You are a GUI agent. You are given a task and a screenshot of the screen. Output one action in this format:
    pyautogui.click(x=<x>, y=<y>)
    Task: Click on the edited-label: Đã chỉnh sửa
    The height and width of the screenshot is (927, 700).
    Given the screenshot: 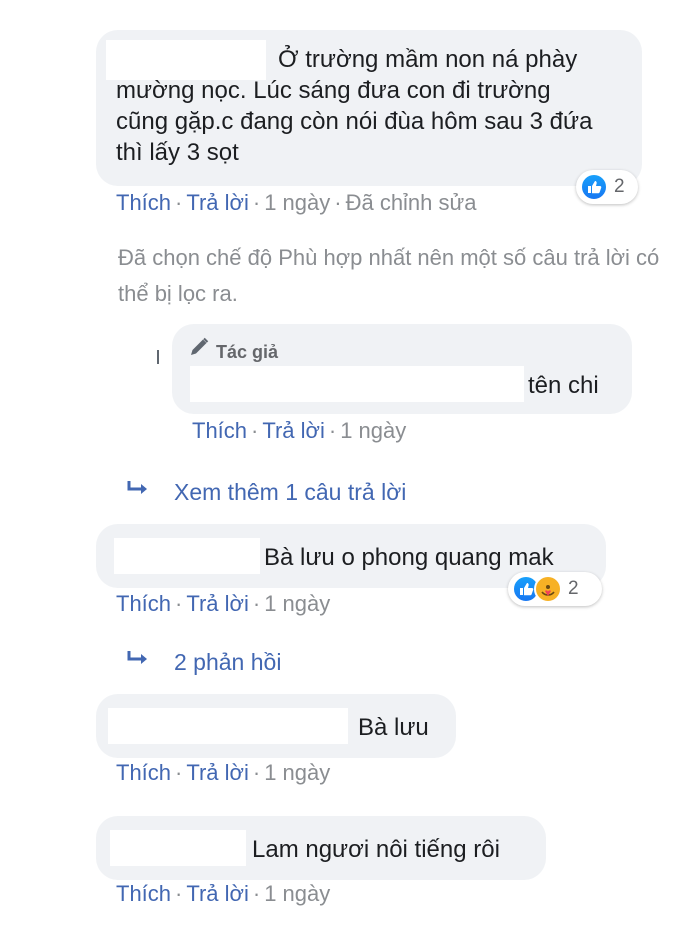 What is the action you would take?
    pyautogui.click(x=411, y=202)
    